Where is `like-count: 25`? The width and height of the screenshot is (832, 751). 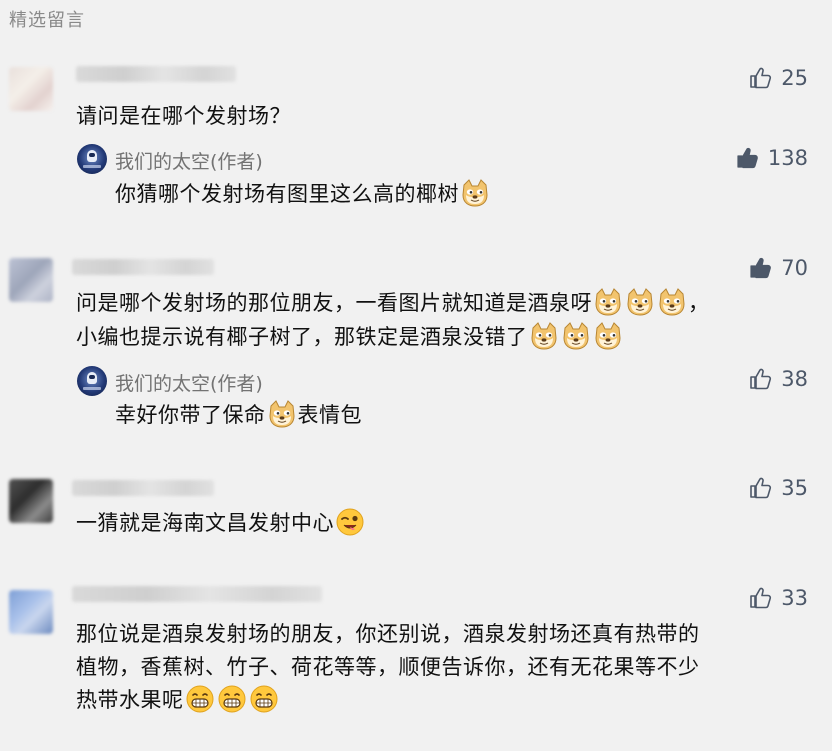 like-count: 25 is located at coordinates (794, 78).